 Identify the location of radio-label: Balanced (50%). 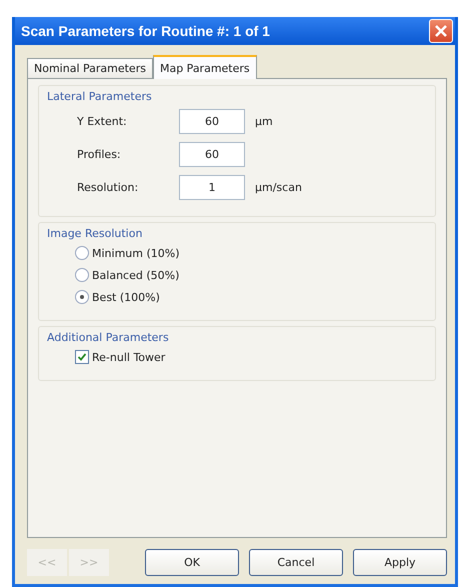
(136, 275).